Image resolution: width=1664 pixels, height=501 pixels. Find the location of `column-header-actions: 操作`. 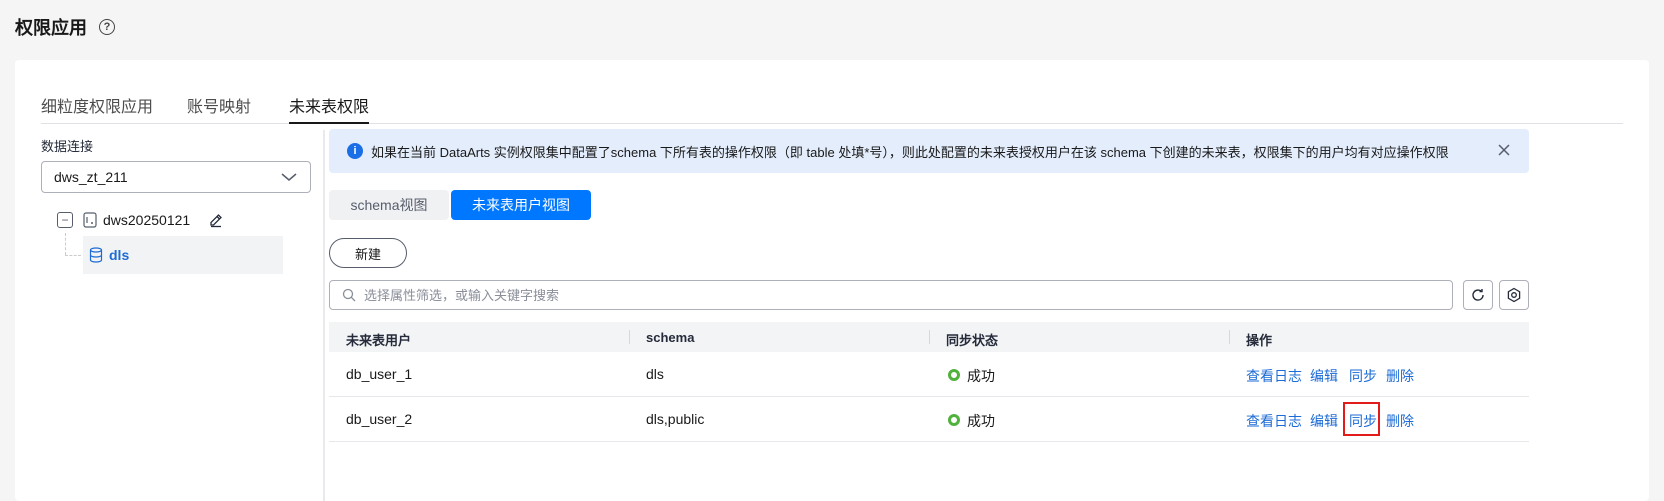

column-header-actions: 操作 is located at coordinates (1259, 340).